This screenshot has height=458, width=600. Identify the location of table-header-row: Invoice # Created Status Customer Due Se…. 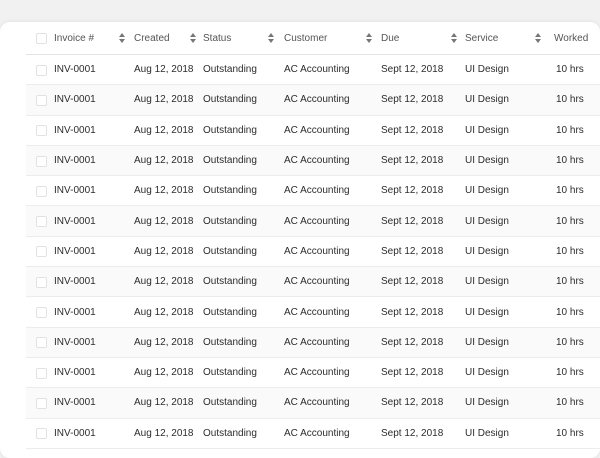
(313, 38).